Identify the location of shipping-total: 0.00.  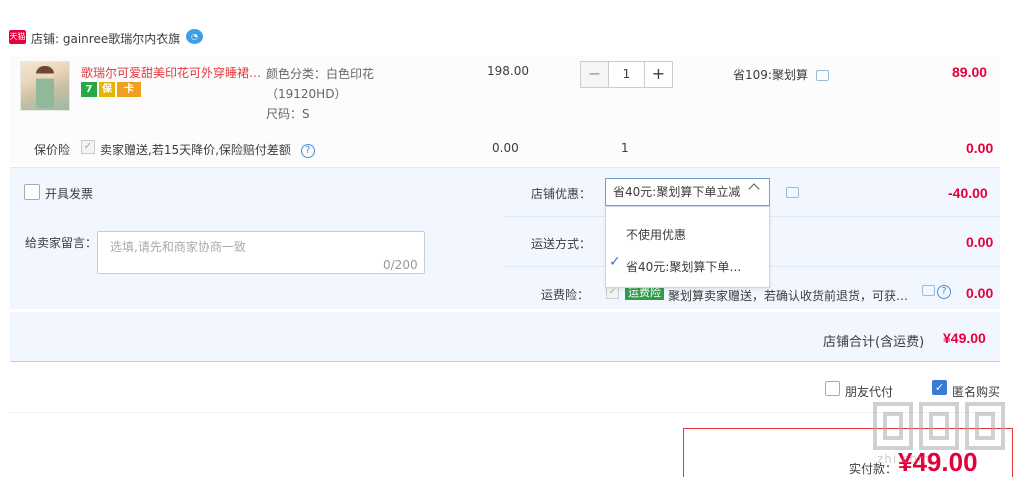
(980, 242).